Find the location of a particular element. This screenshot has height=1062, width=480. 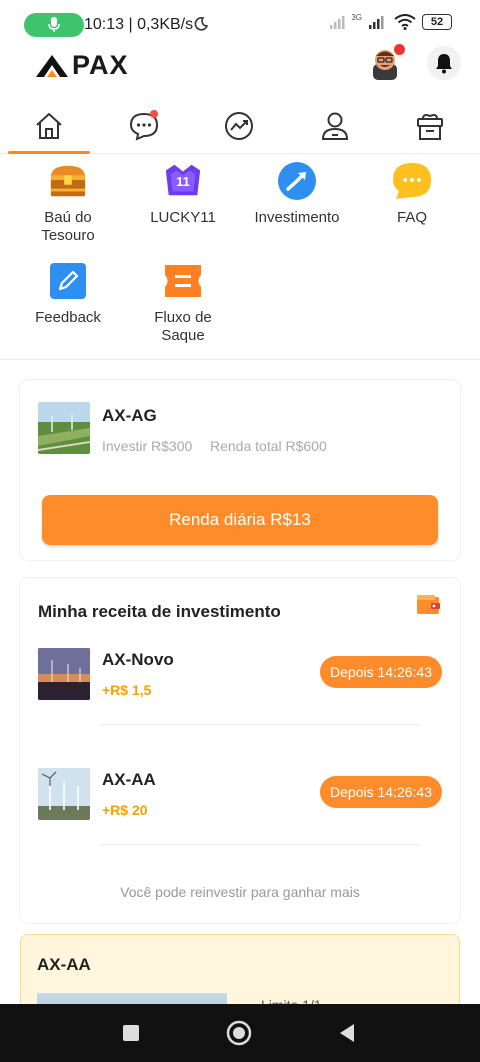

quick-item-faq-label: FAQ is located at coordinates (411, 217).